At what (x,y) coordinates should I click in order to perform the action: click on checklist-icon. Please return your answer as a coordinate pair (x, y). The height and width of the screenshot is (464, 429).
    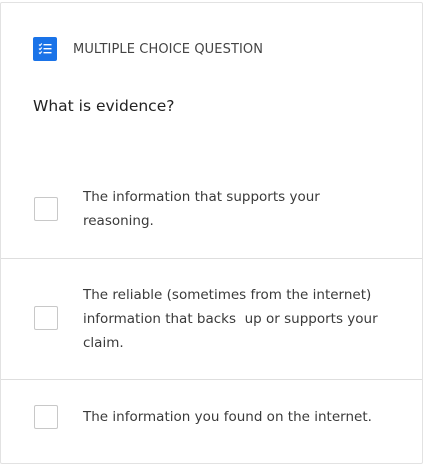
    Looking at the image, I should click on (45, 49).